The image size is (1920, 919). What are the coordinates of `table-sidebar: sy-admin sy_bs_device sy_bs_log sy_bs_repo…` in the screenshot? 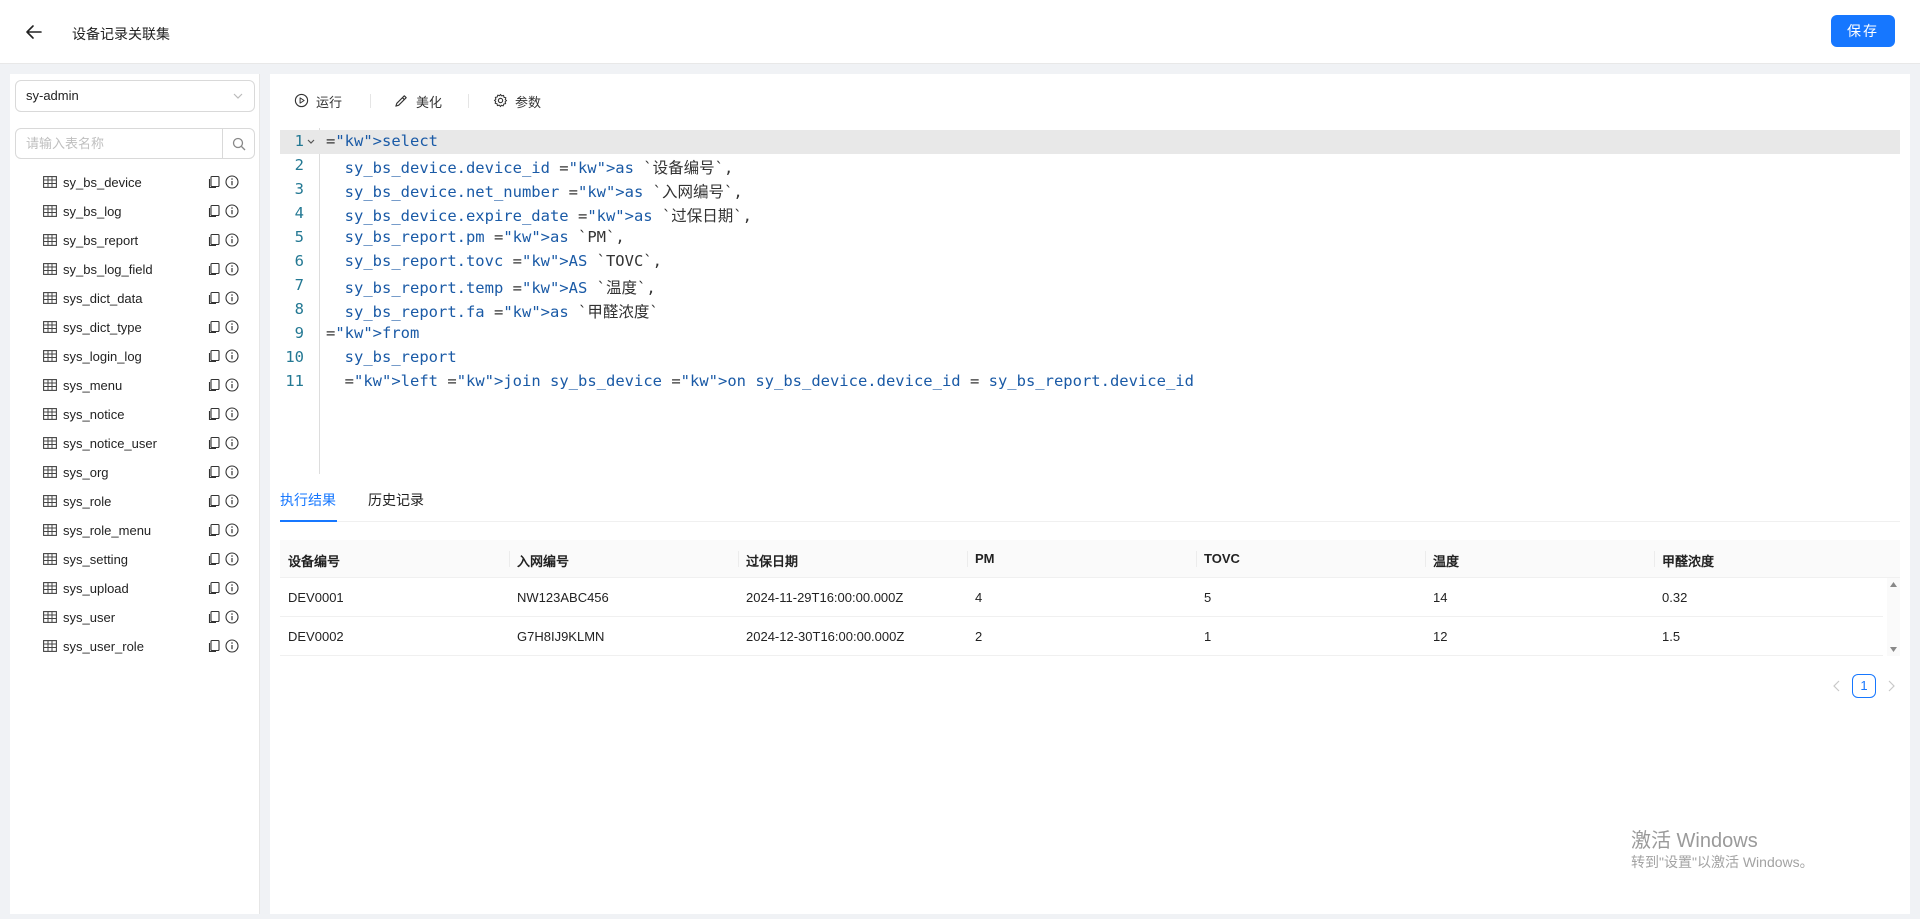 It's located at (135, 494).